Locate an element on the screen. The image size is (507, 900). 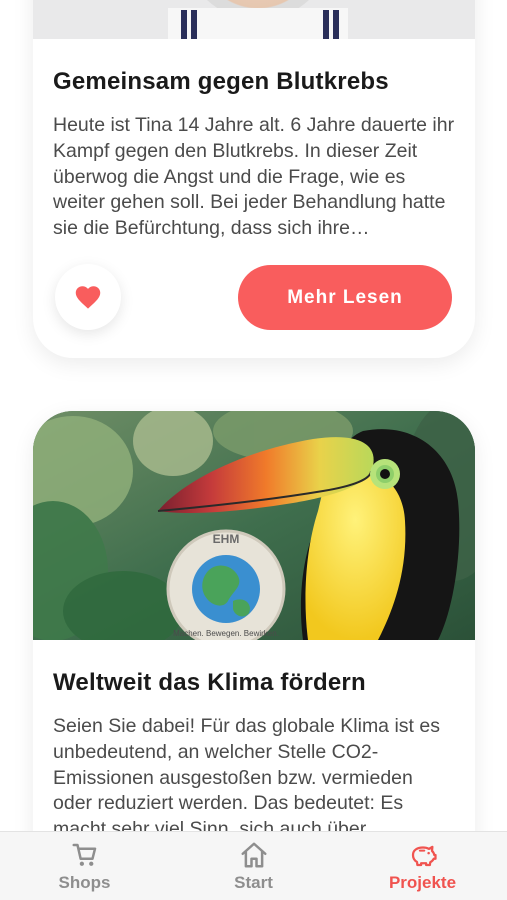
favorite-button is located at coordinates (88, 297).